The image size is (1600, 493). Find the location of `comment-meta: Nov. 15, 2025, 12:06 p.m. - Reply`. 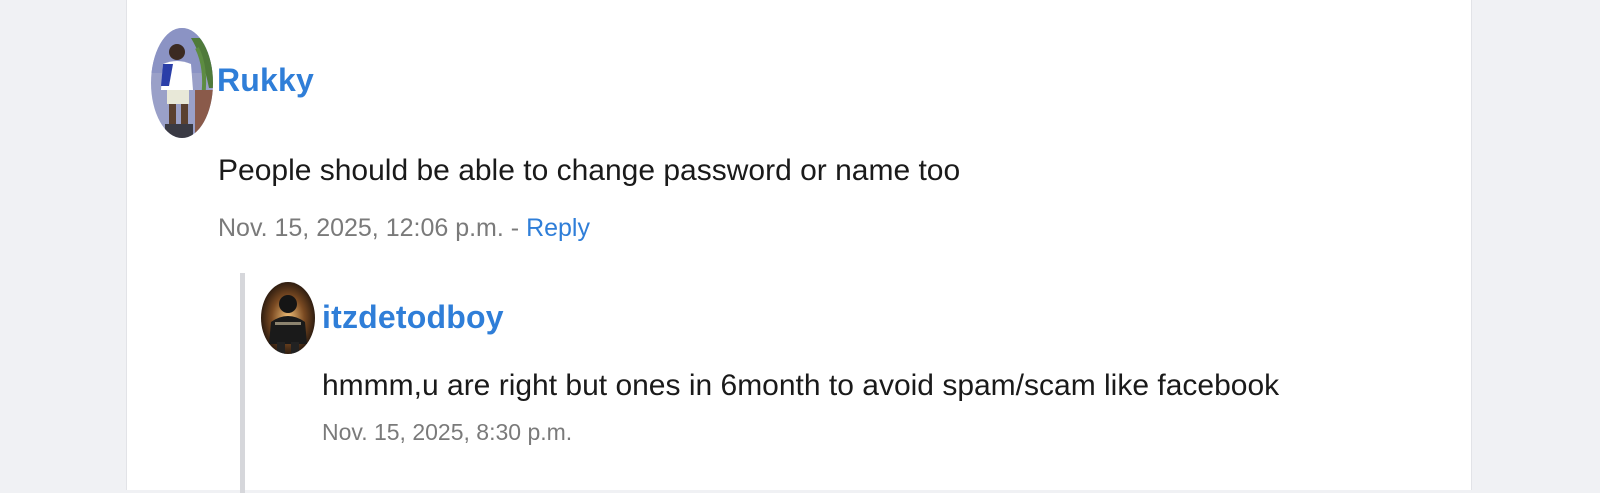

comment-meta: Nov. 15, 2025, 12:06 p.m. - Reply is located at coordinates (404, 228).